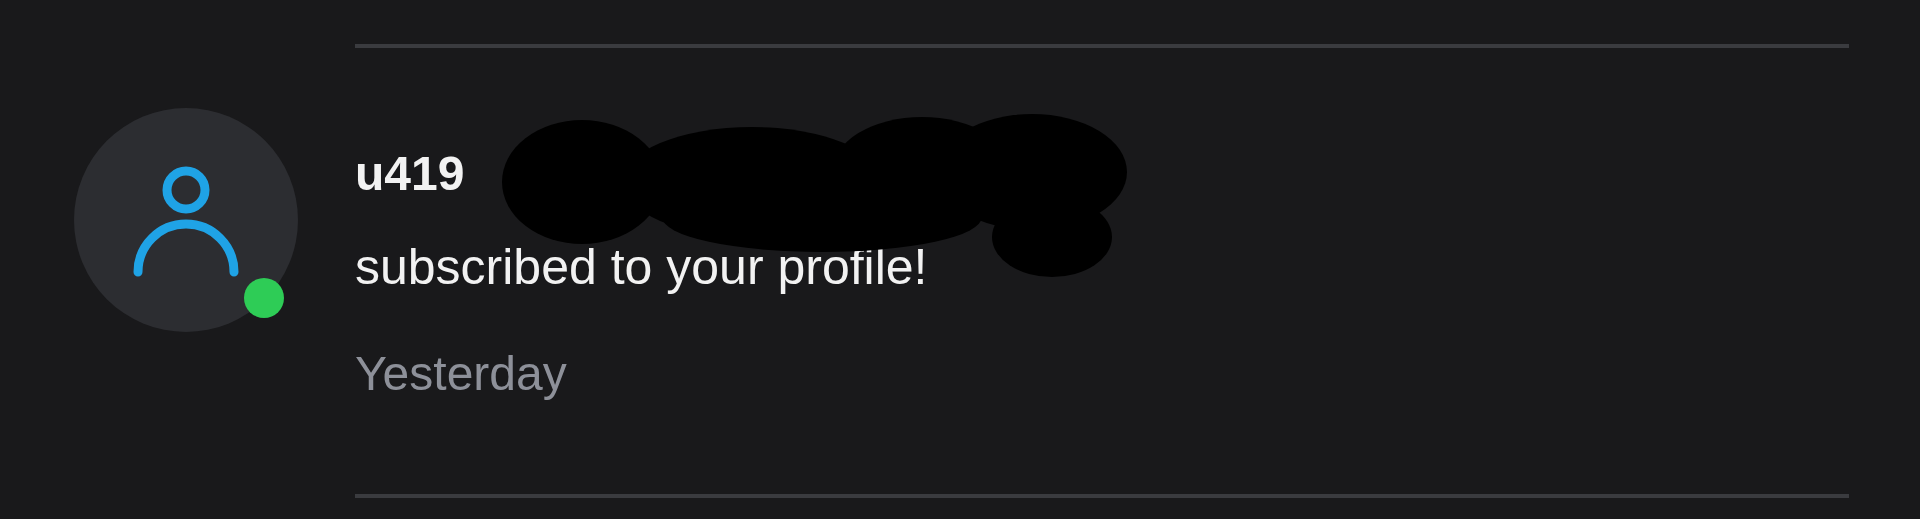  Describe the element at coordinates (461, 373) in the screenshot. I see `notification-time: Yesterday` at that location.